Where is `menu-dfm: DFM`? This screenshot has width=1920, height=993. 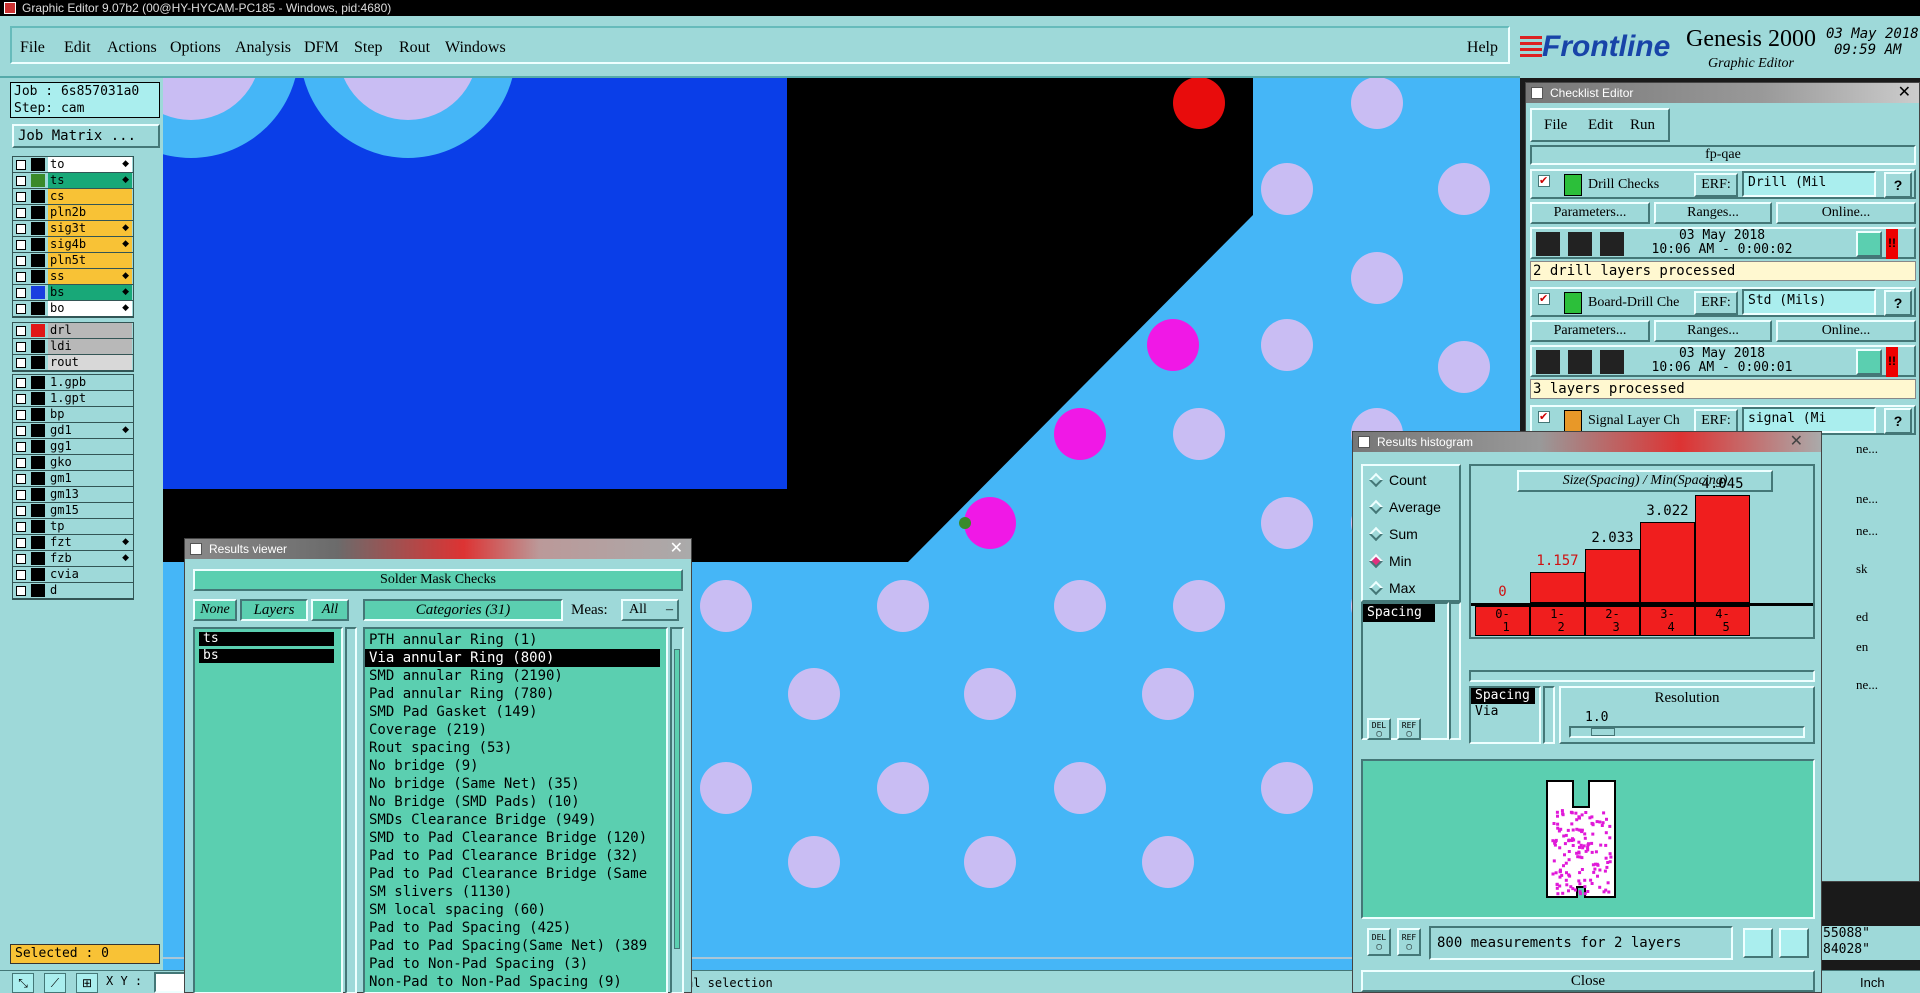
menu-dfm: DFM is located at coordinates (321, 48).